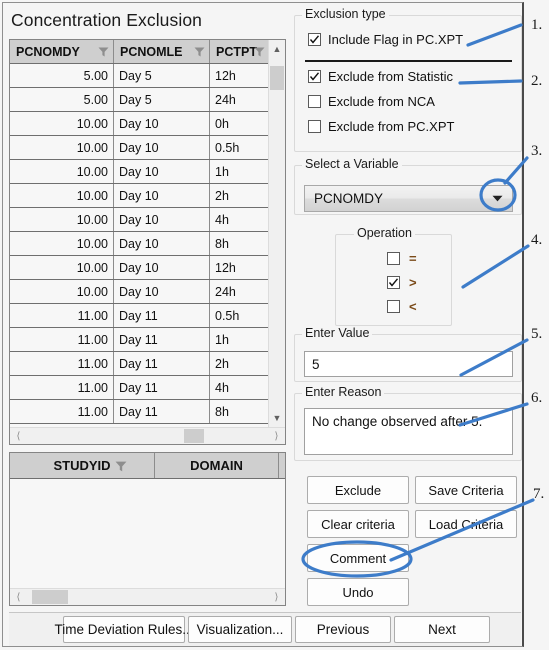 Image resolution: width=549 pixels, height=650 pixels. I want to click on column-header-pcnomle: PCNOMLE, so click(162, 51).